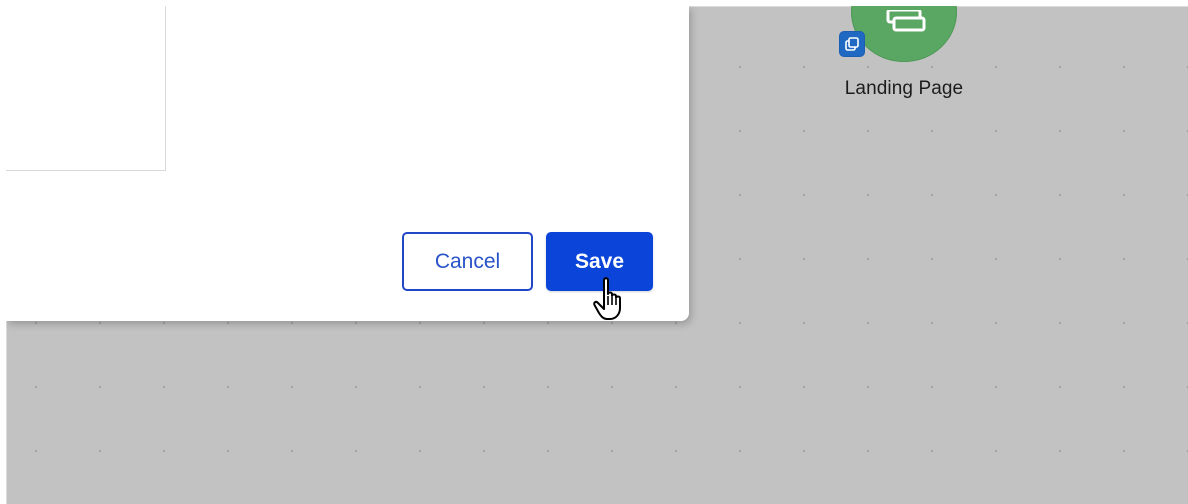 The width and height of the screenshot is (1188, 504). What do you see at coordinates (86, 88) in the screenshot?
I see `preview-panel` at bounding box center [86, 88].